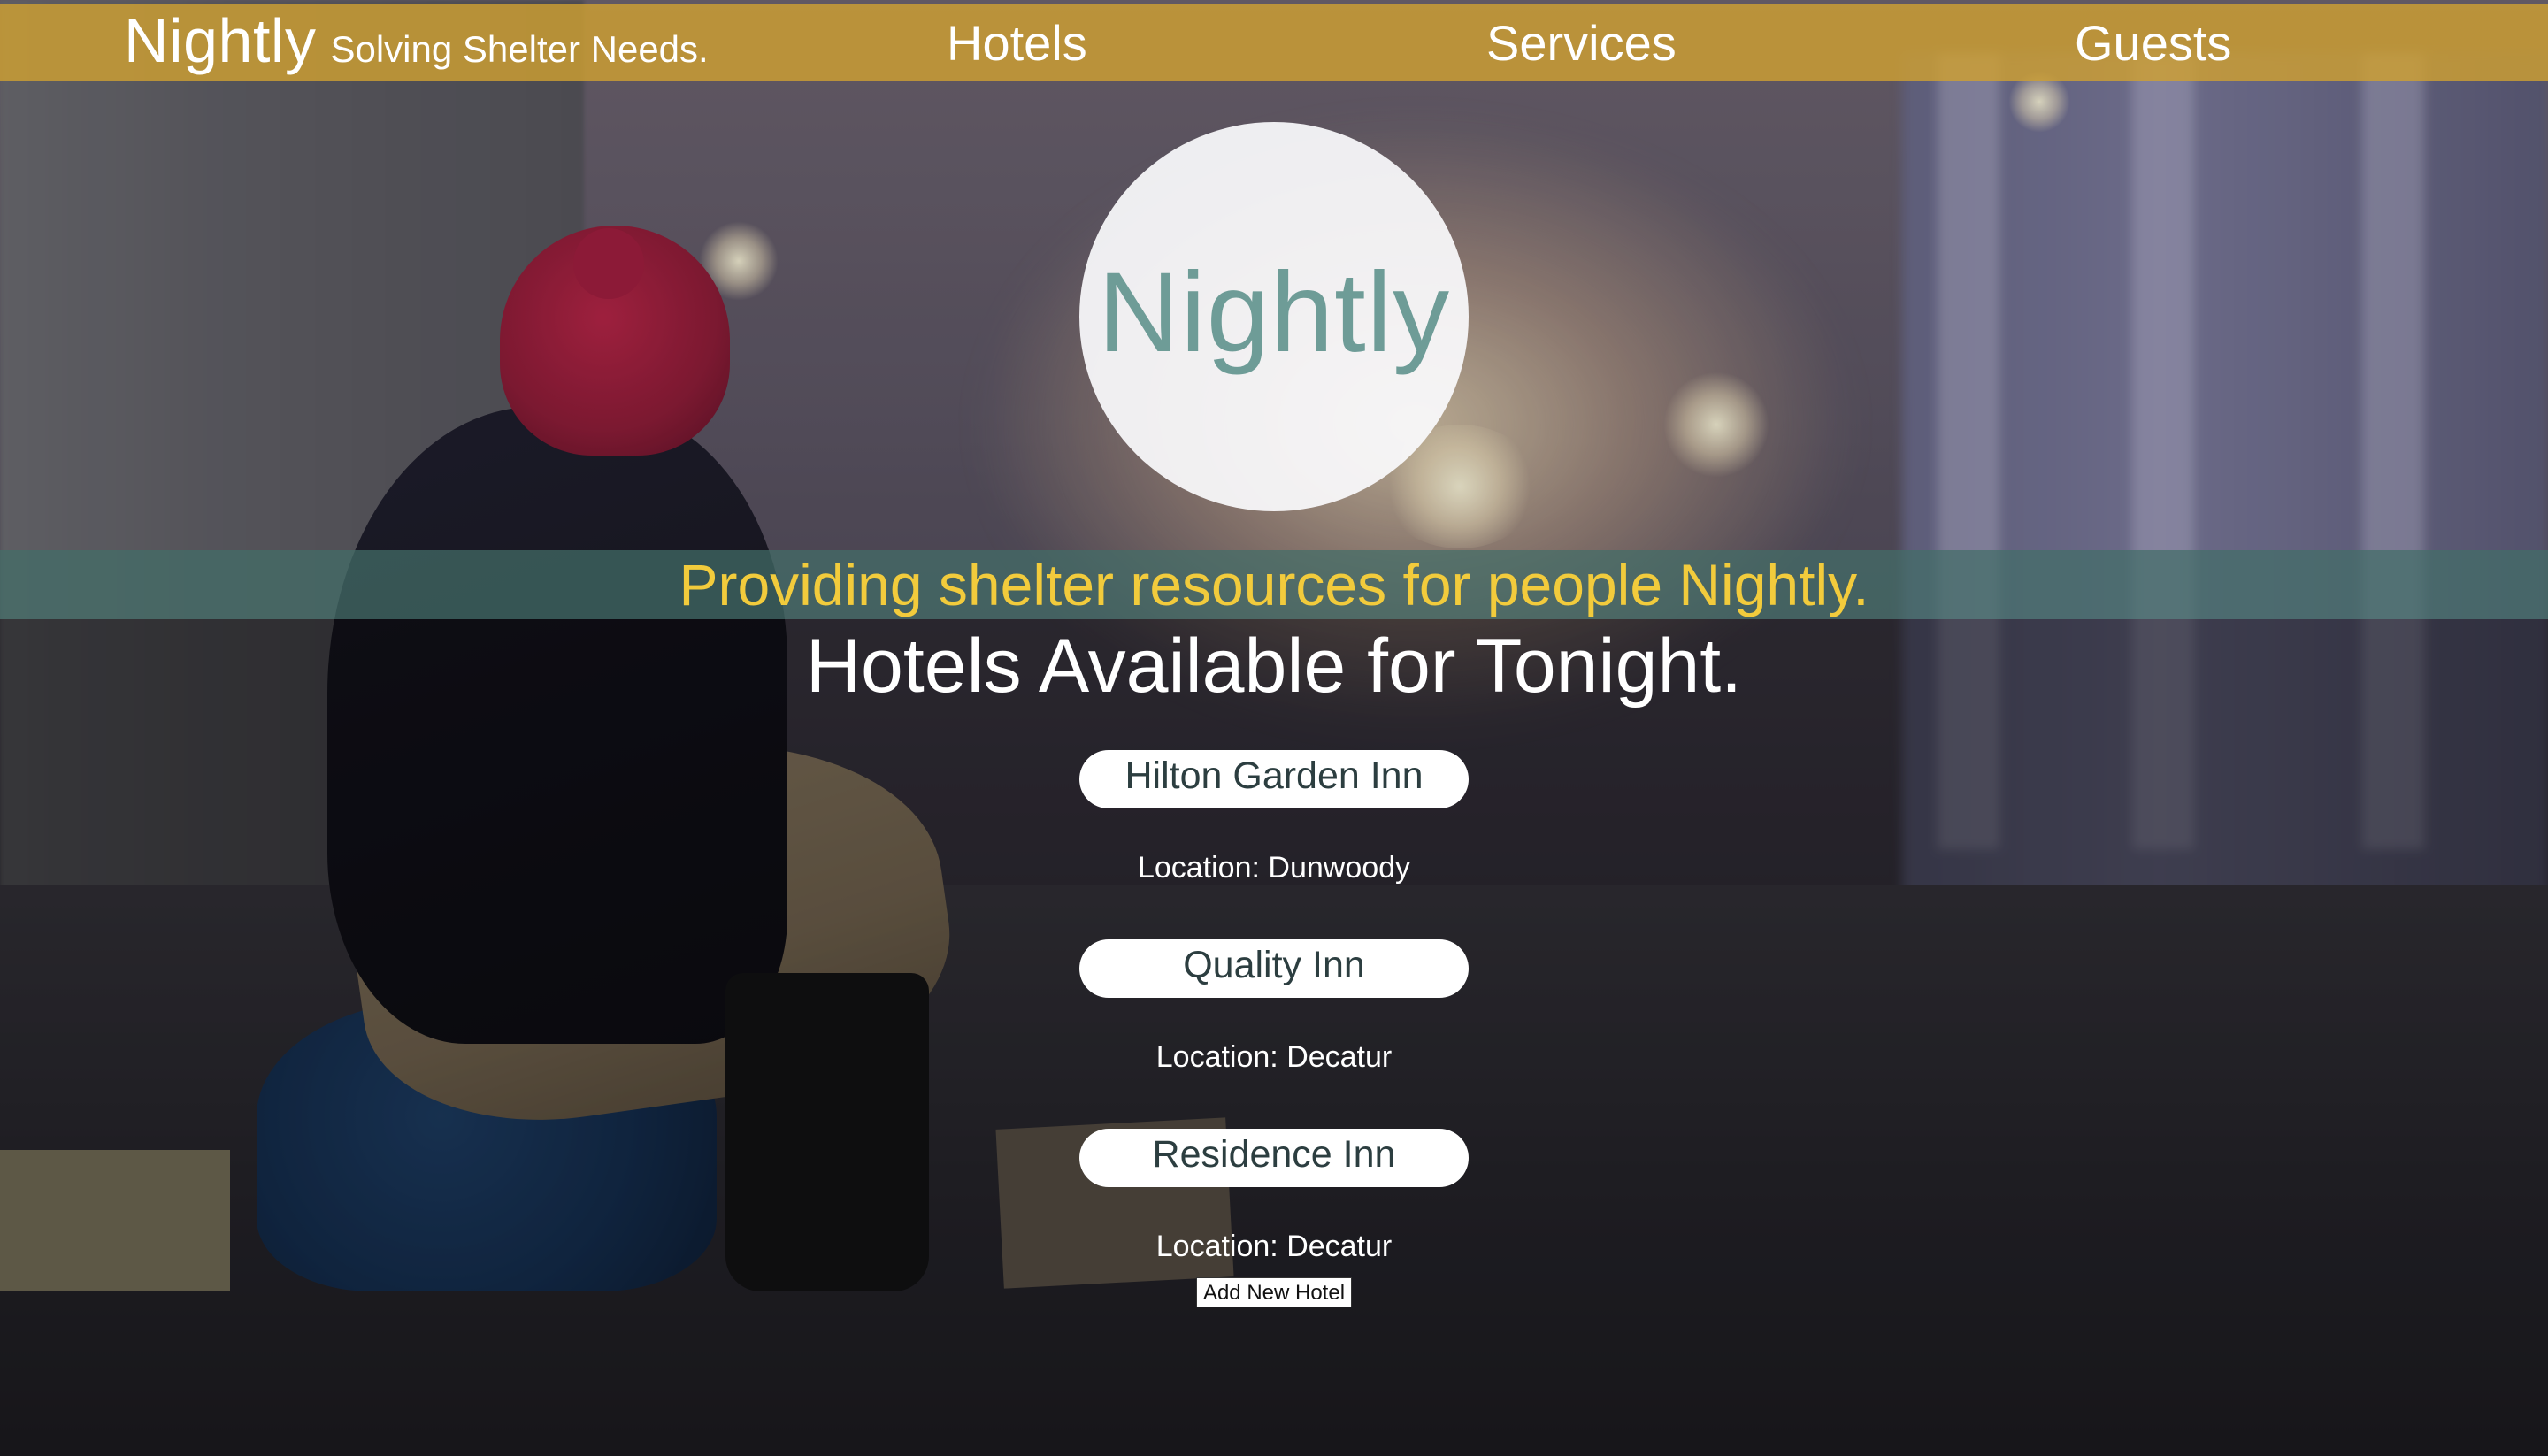  I want to click on brand-tagline: Solving Shelter Needs., so click(519, 49).